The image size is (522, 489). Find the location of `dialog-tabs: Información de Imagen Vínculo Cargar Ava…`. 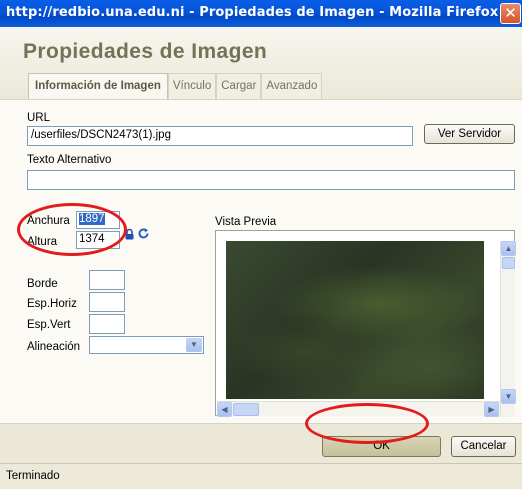

dialog-tabs: Información de Imagen Vínculo Cargar Ava… is located at coordinates (175, 86).